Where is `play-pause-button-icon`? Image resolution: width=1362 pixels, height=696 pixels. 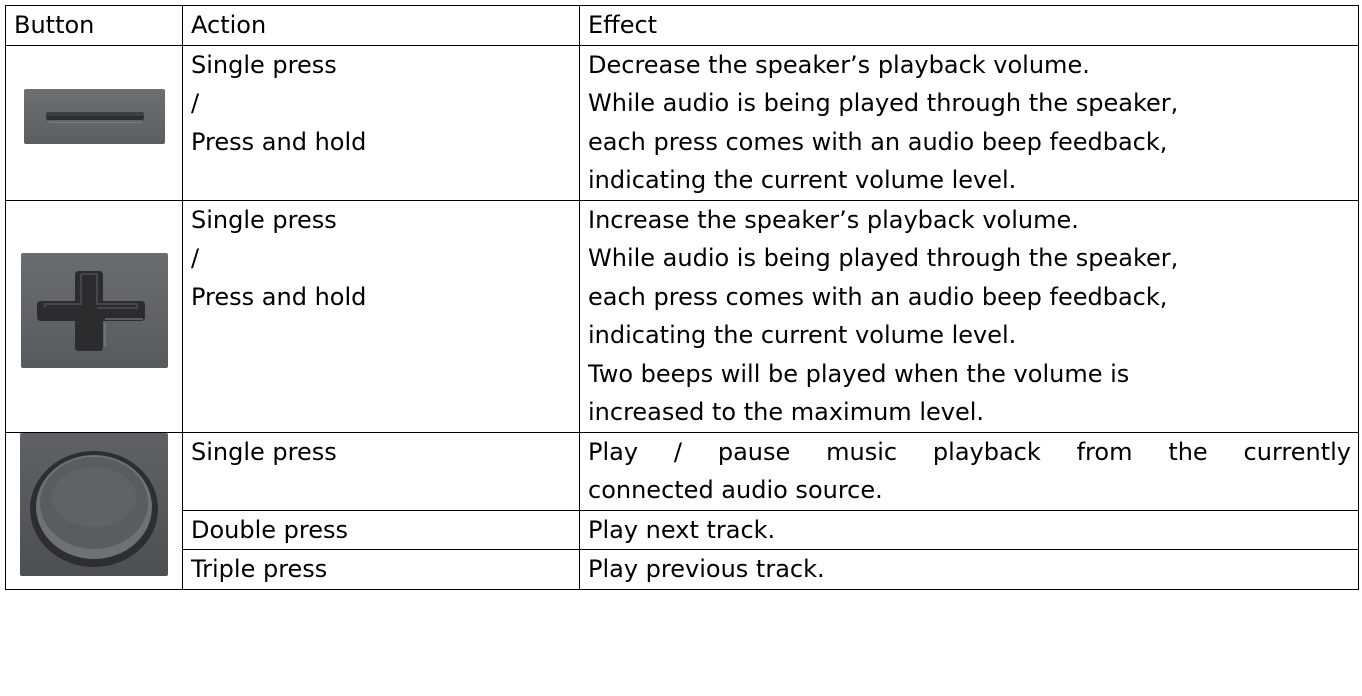 play-pause-button-icon is located at coordinates (94, 505).